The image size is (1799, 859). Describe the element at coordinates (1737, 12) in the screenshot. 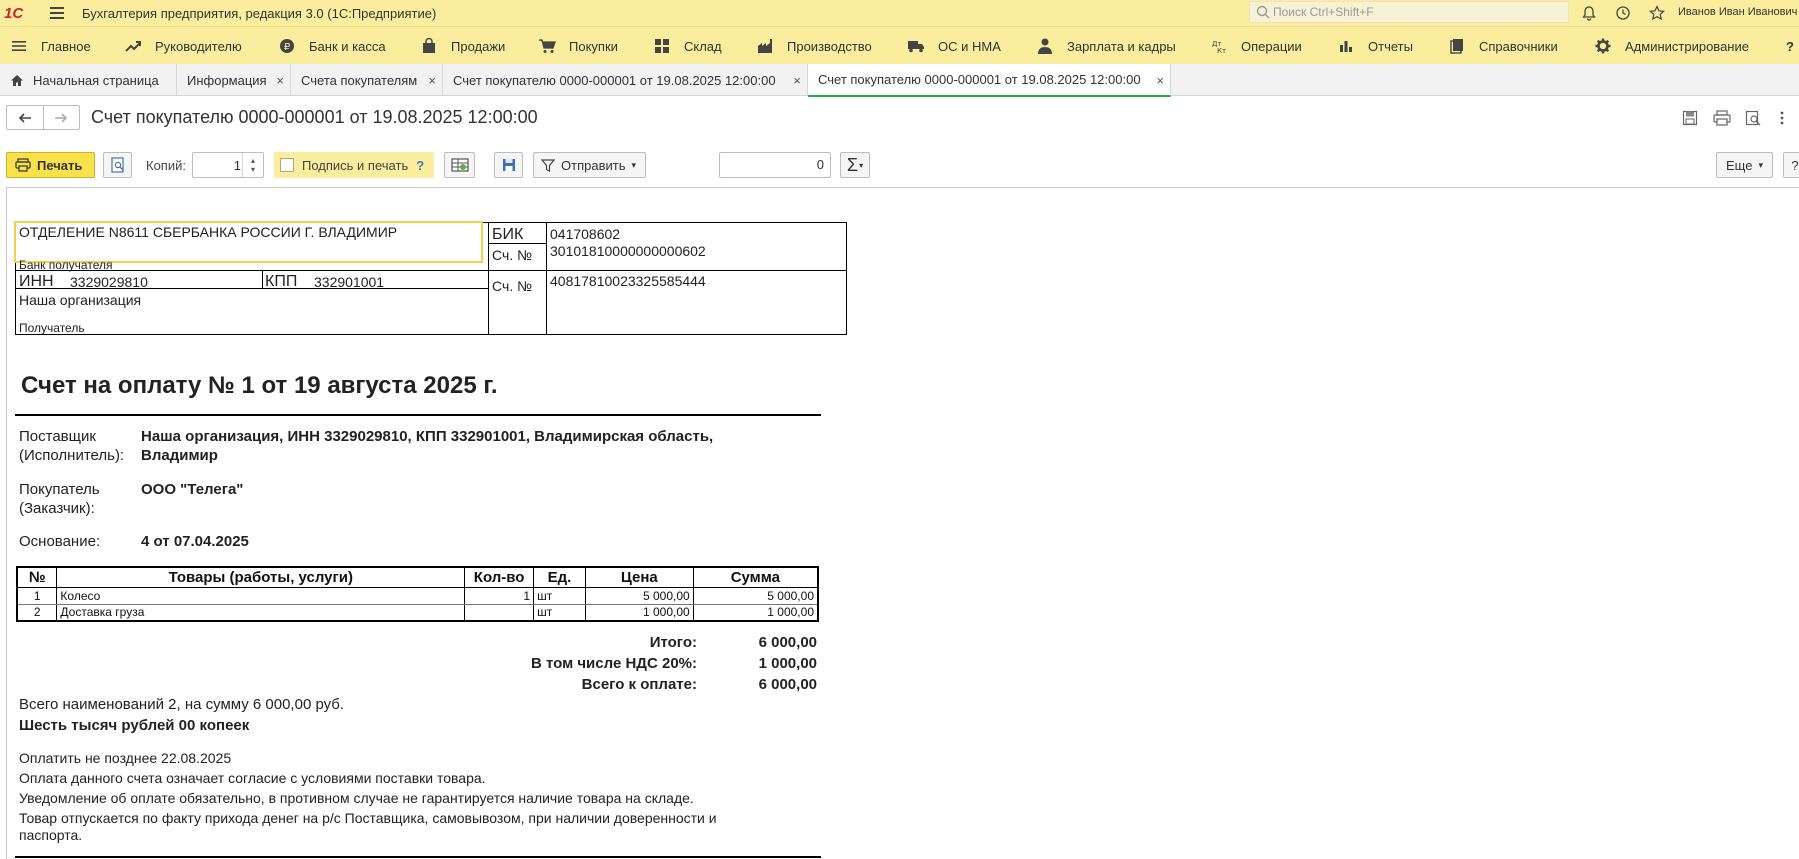

I see `user-name: Иванов Иван Иванович` at that location.